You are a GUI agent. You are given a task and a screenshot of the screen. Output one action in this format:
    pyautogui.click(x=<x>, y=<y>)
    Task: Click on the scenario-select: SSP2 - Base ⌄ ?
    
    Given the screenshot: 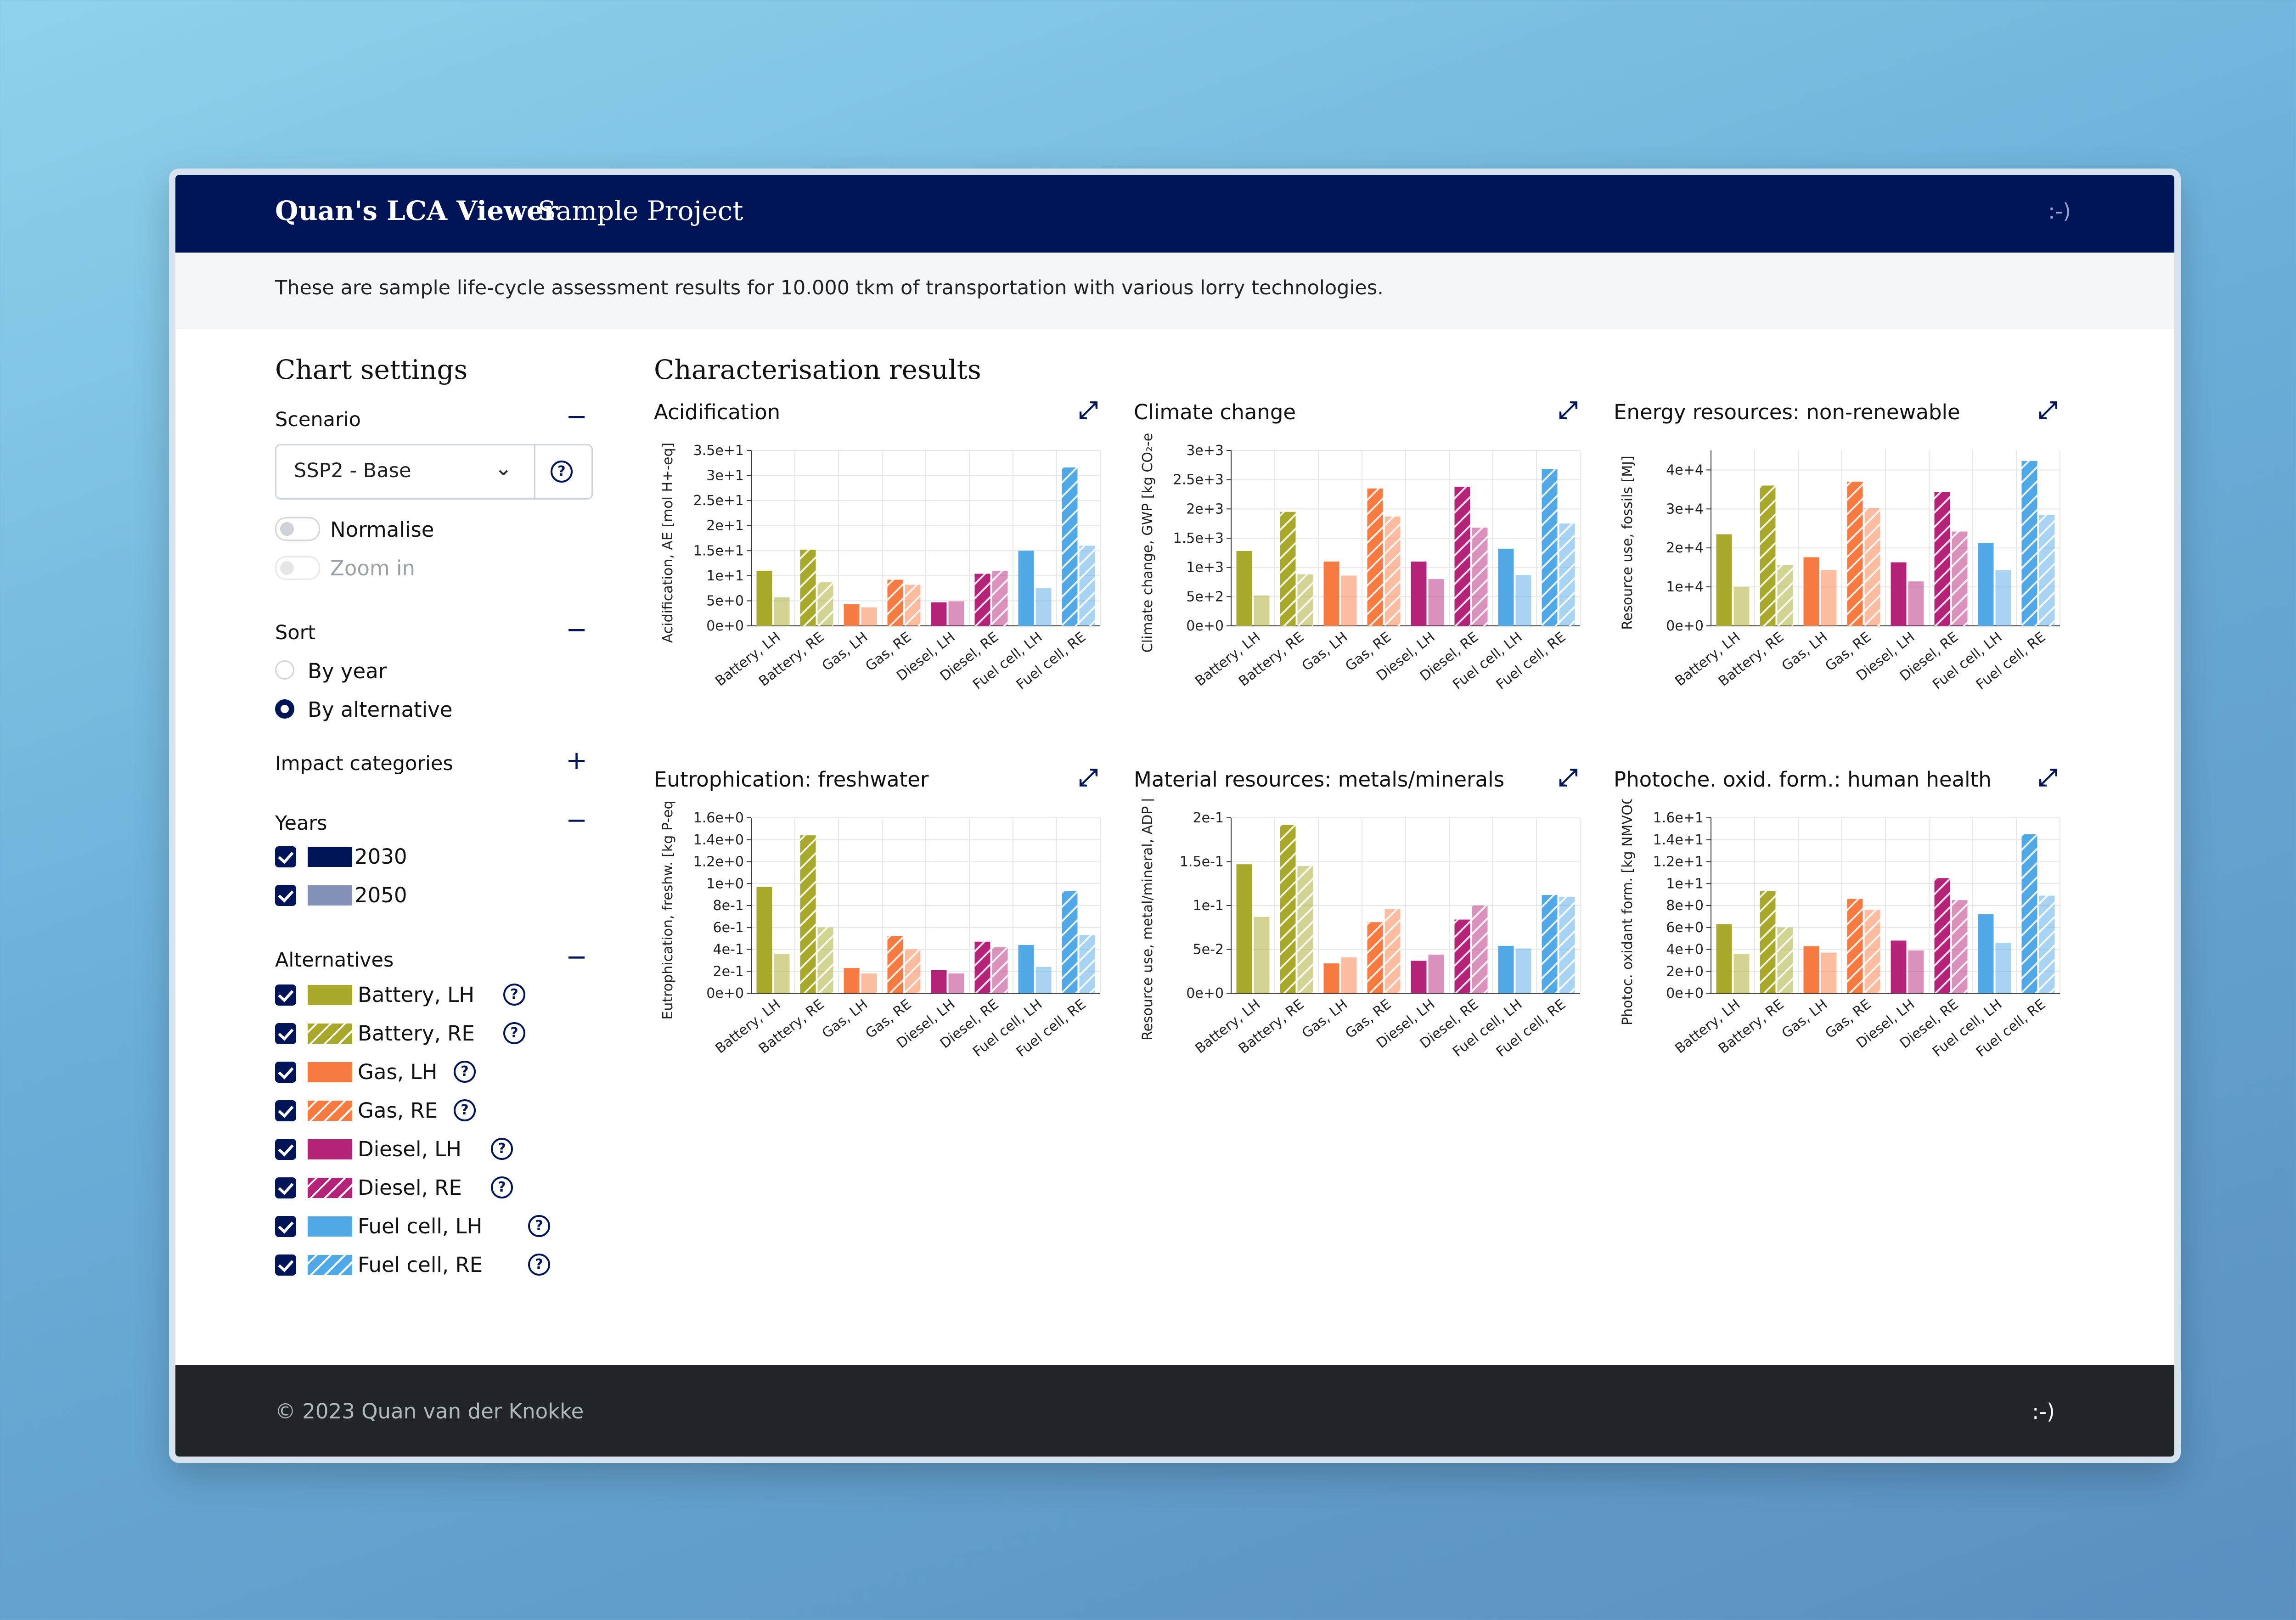 What is the action you would take?
    pyautogui.click(x=434, y=472)
    